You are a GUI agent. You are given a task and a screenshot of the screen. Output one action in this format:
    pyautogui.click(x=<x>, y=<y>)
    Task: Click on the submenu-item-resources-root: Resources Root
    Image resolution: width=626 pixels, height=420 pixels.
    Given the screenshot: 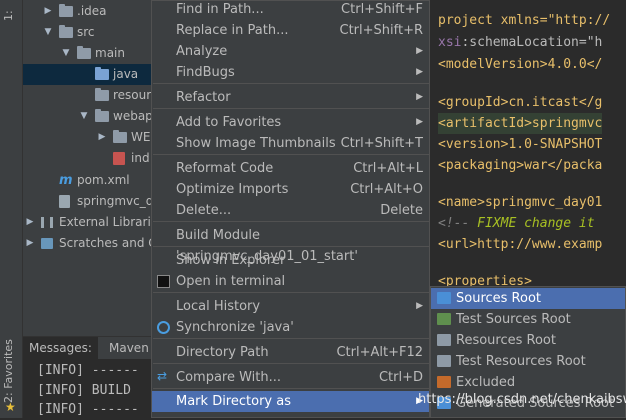 What is the action you would take?
    pyautogui.click(x=528, y=340)
    